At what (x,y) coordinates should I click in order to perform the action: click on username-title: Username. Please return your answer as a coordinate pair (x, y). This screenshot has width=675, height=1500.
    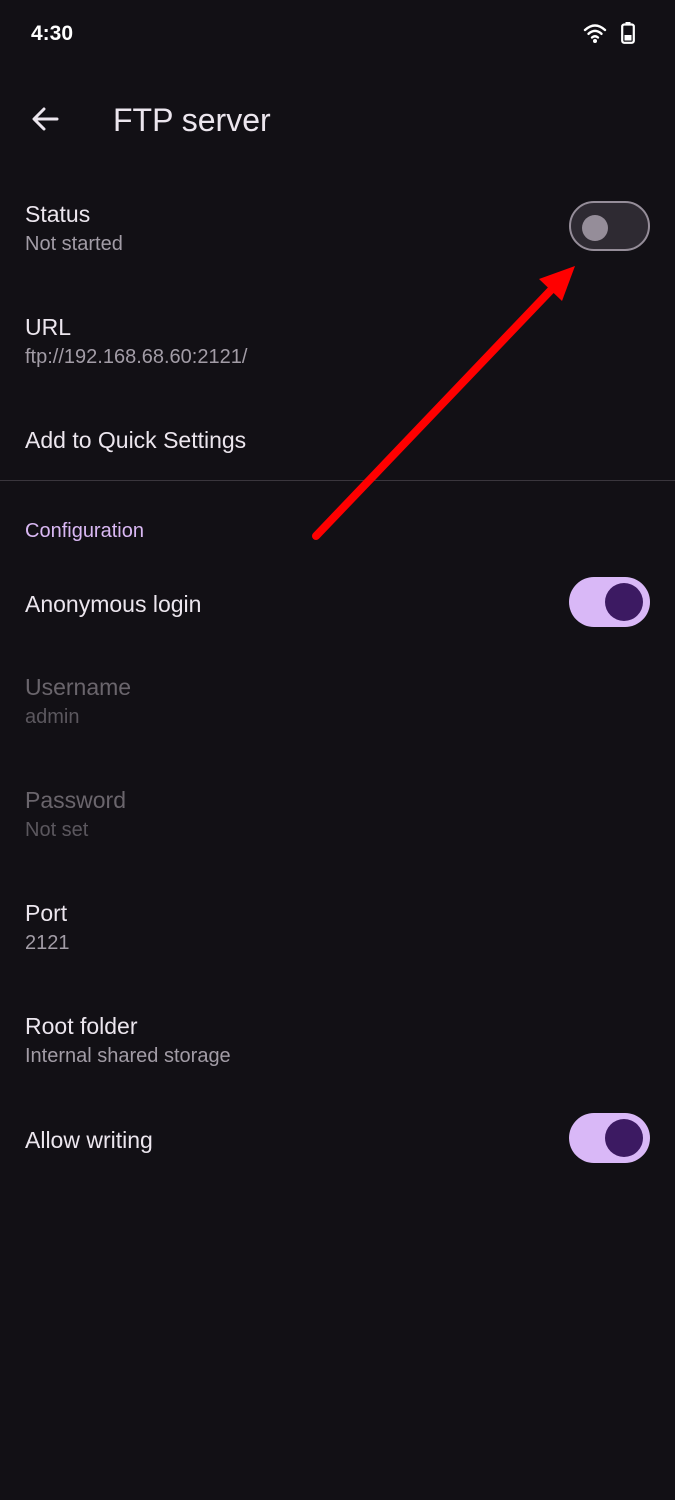
    Looking at the image, I should click on (78, 687).